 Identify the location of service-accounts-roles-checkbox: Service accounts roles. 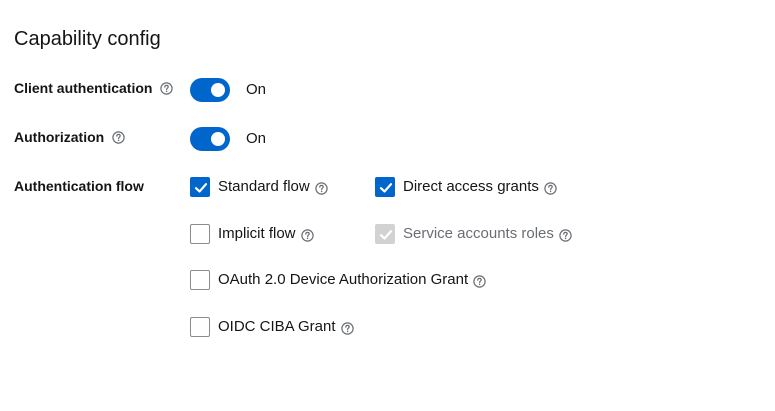
(473, 234).